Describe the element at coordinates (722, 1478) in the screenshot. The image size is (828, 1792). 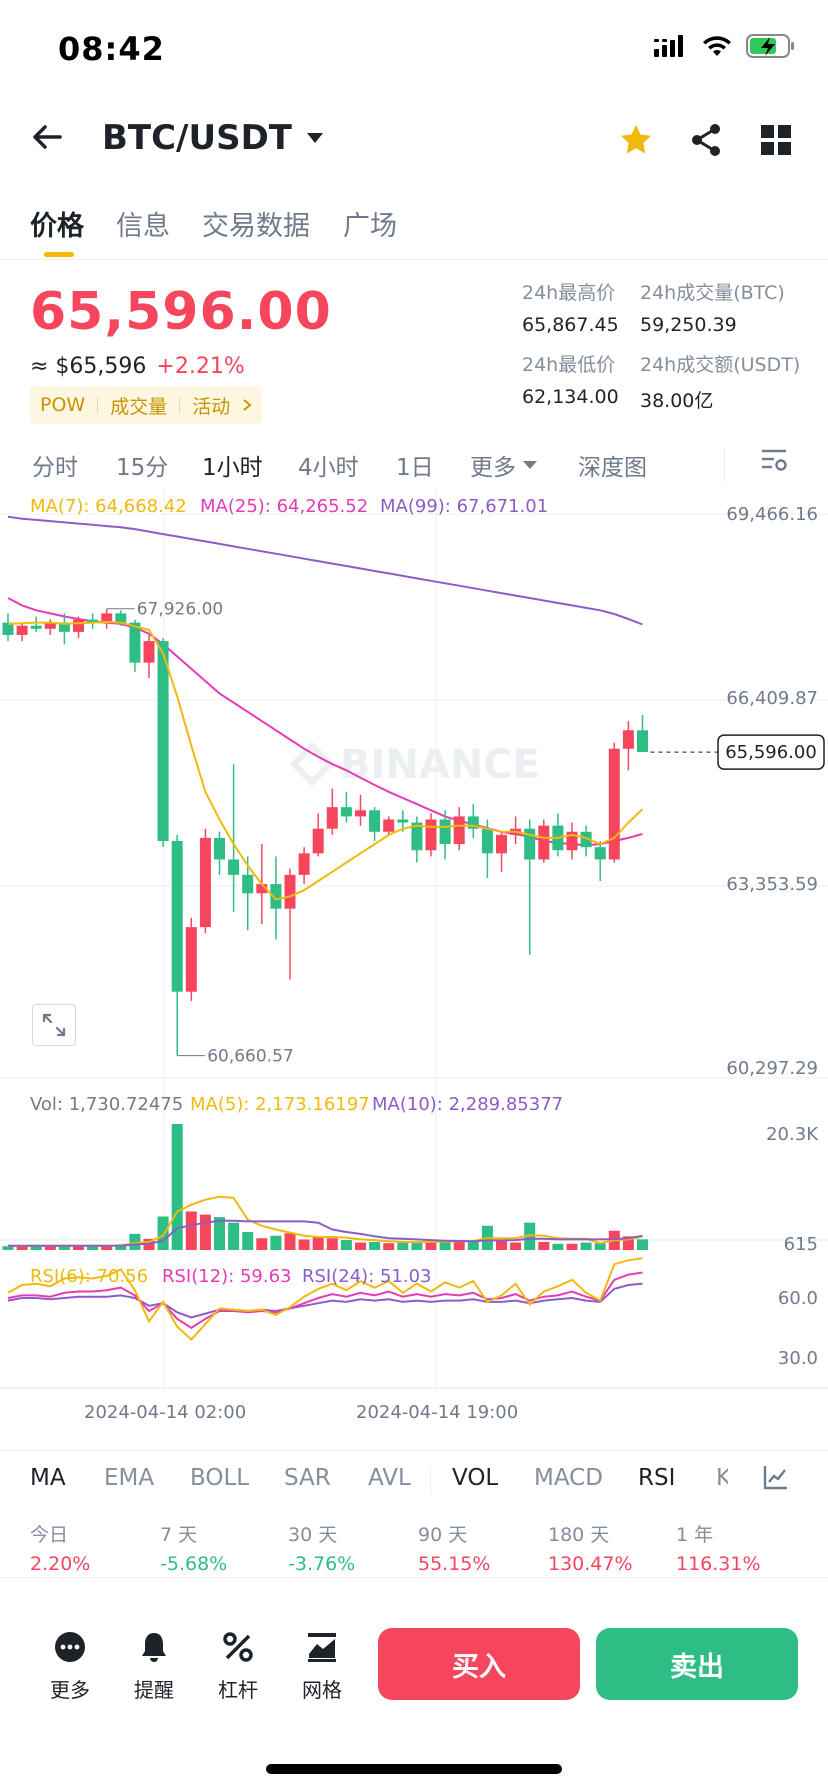
I see `indicator-kdj: K` at that location.